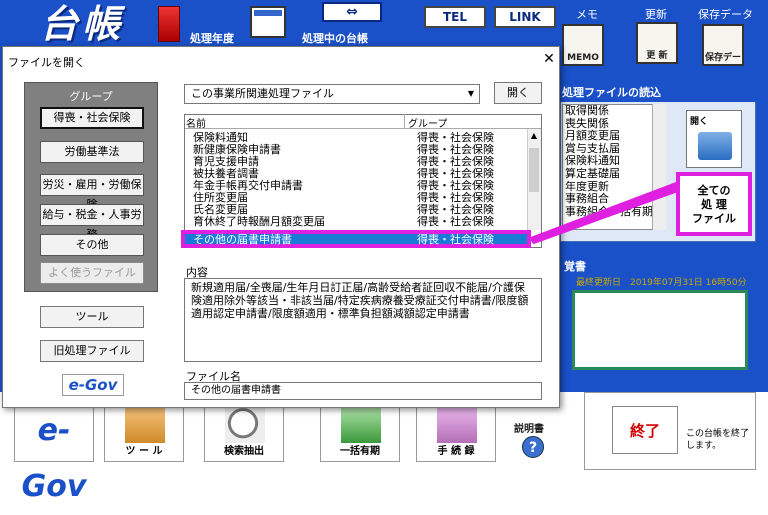  Describe the element at coordinates (587, 14) in the screenshot. I see `memo-caption: メモ` at that location.